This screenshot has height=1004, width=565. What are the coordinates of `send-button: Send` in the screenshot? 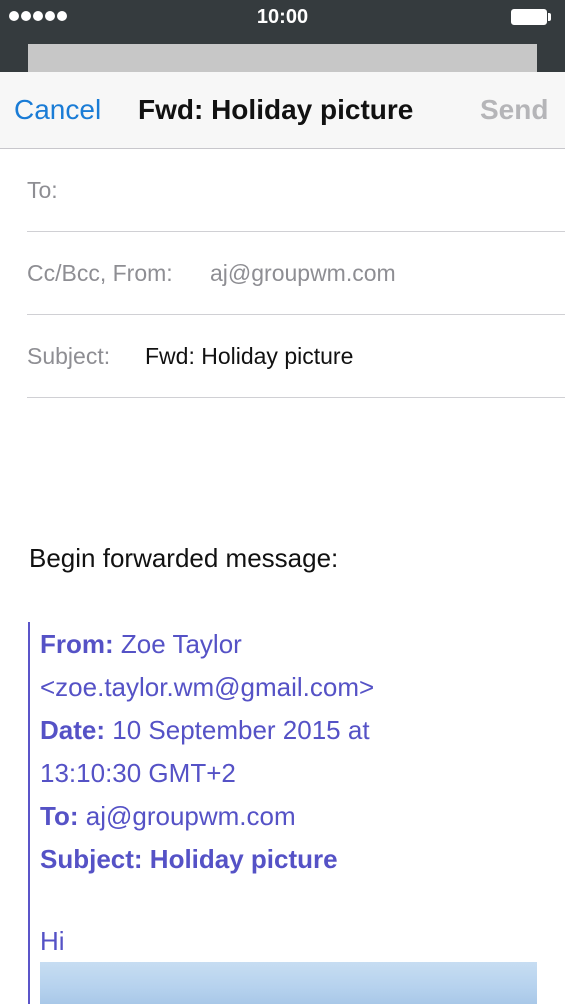 It's located at (514, 110).